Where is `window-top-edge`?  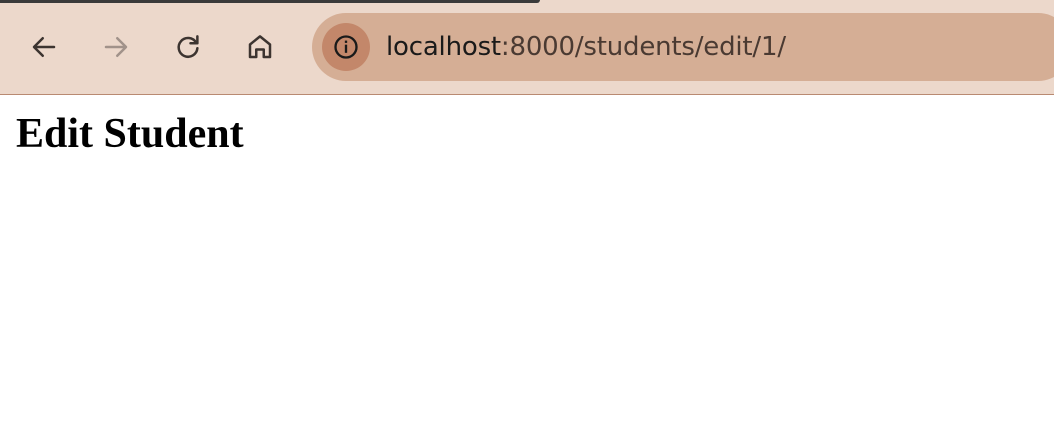
window-top-edge is located at coordinates (270, 1).